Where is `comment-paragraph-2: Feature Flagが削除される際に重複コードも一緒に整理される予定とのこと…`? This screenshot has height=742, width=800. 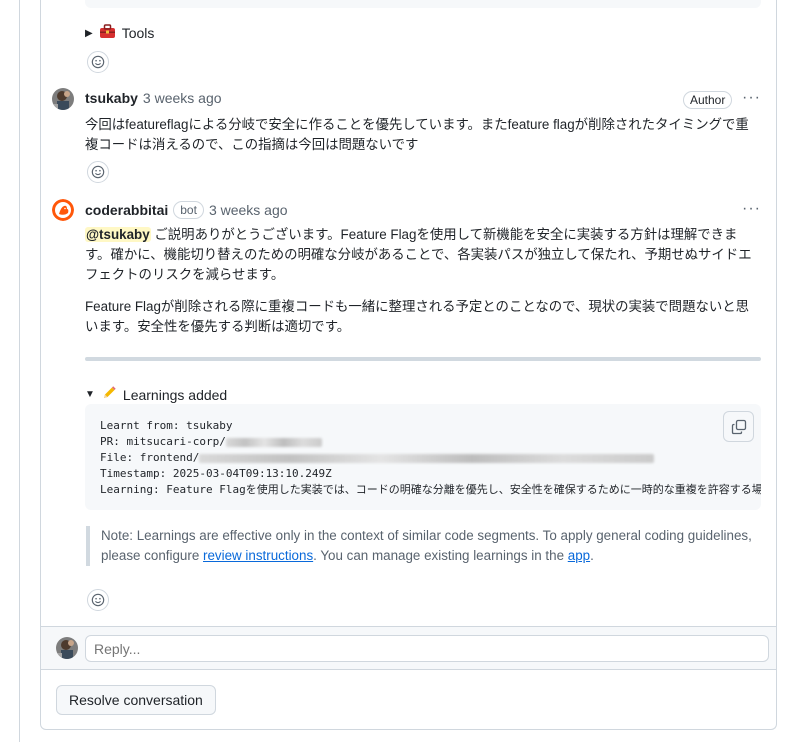 comment-paragraph-2: Feature Flagが削除される際に重複コードも一緒に整理される予定とのこと… is located at coordinates (417, 316).